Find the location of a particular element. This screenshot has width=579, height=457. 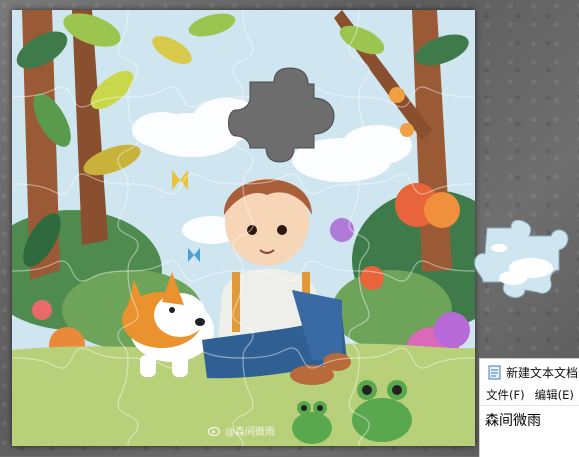

notepad-menubar: 文件(F) 编辑(E) is located at coordinates (529, 395).